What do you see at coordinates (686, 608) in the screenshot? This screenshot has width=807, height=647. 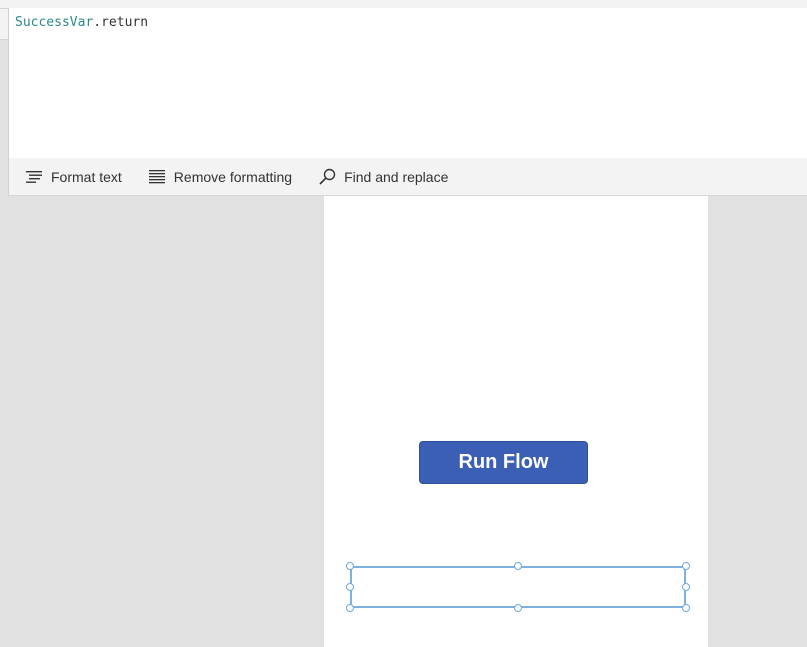 I see `resize-handle-bottom-right` at bounding box center [686, 608].